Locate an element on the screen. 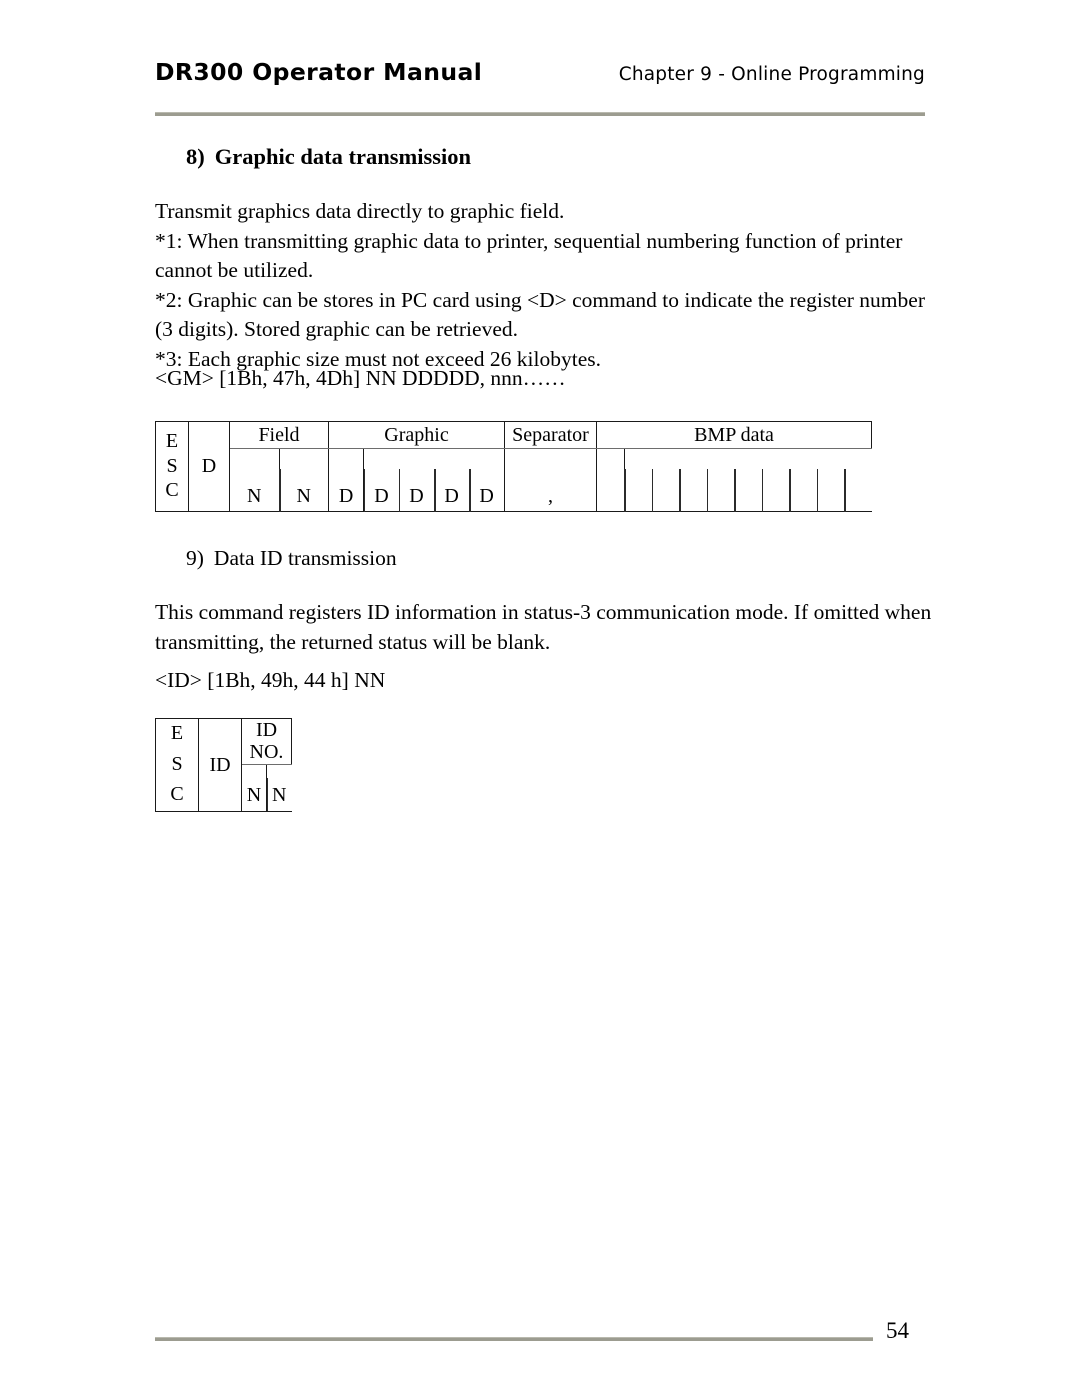 The image size is (1080, 1397). id-esc-char-2: S is located at coordinates (177, 763).